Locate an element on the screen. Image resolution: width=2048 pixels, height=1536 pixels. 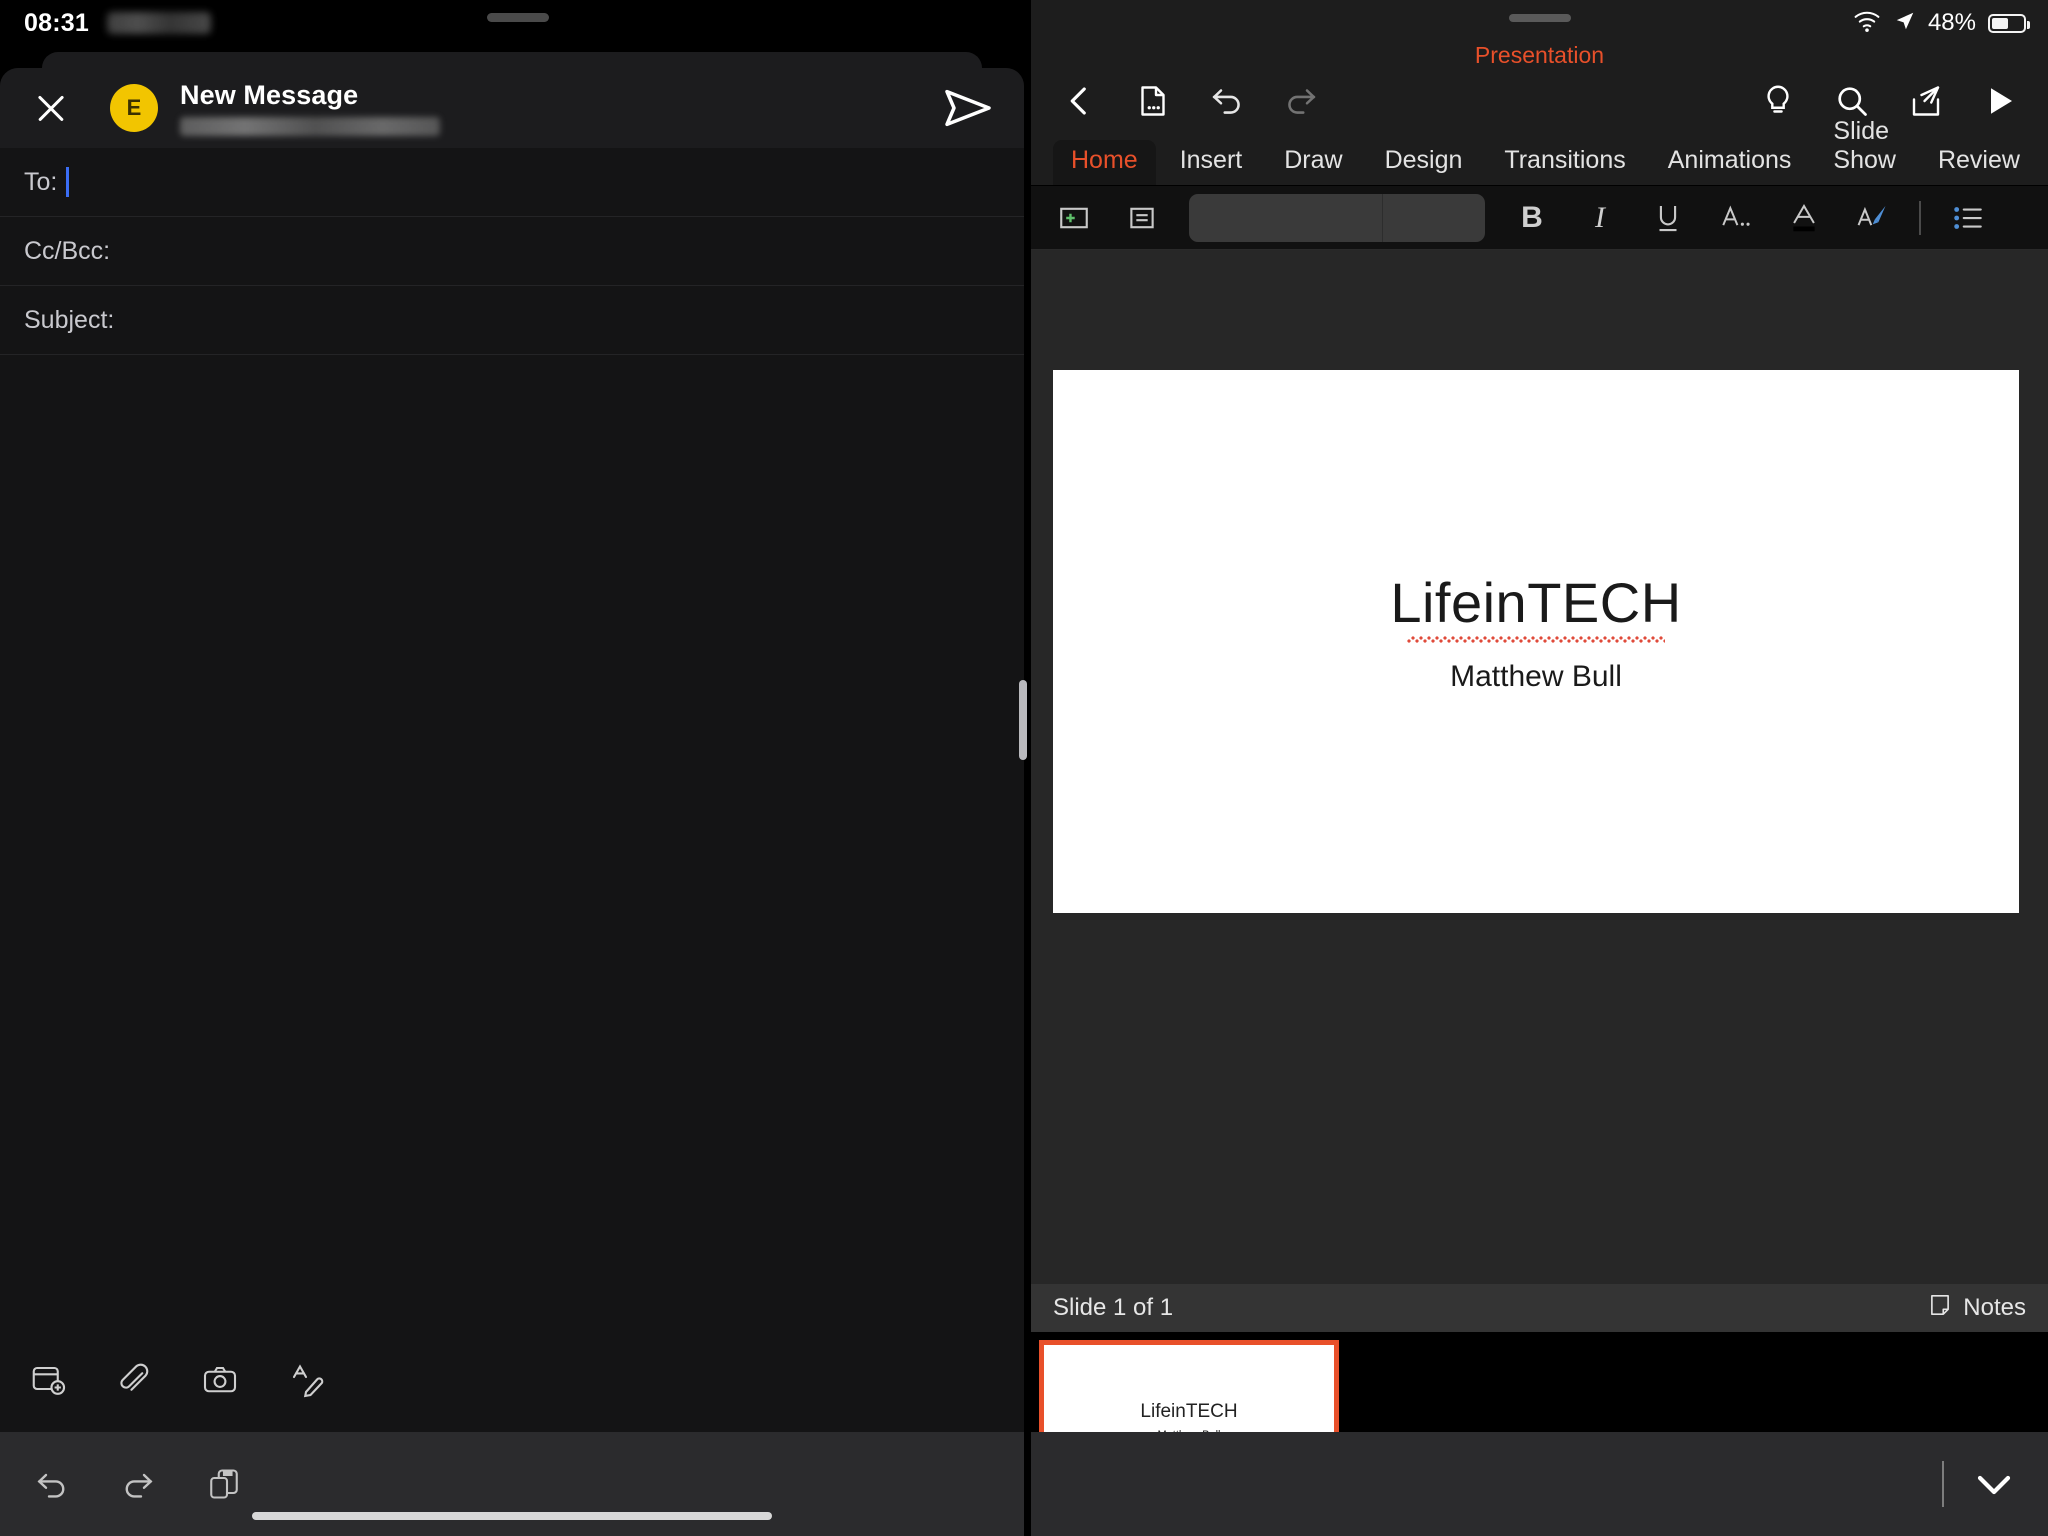
chevron-down-icon is located at coordinates (1994, 1484).